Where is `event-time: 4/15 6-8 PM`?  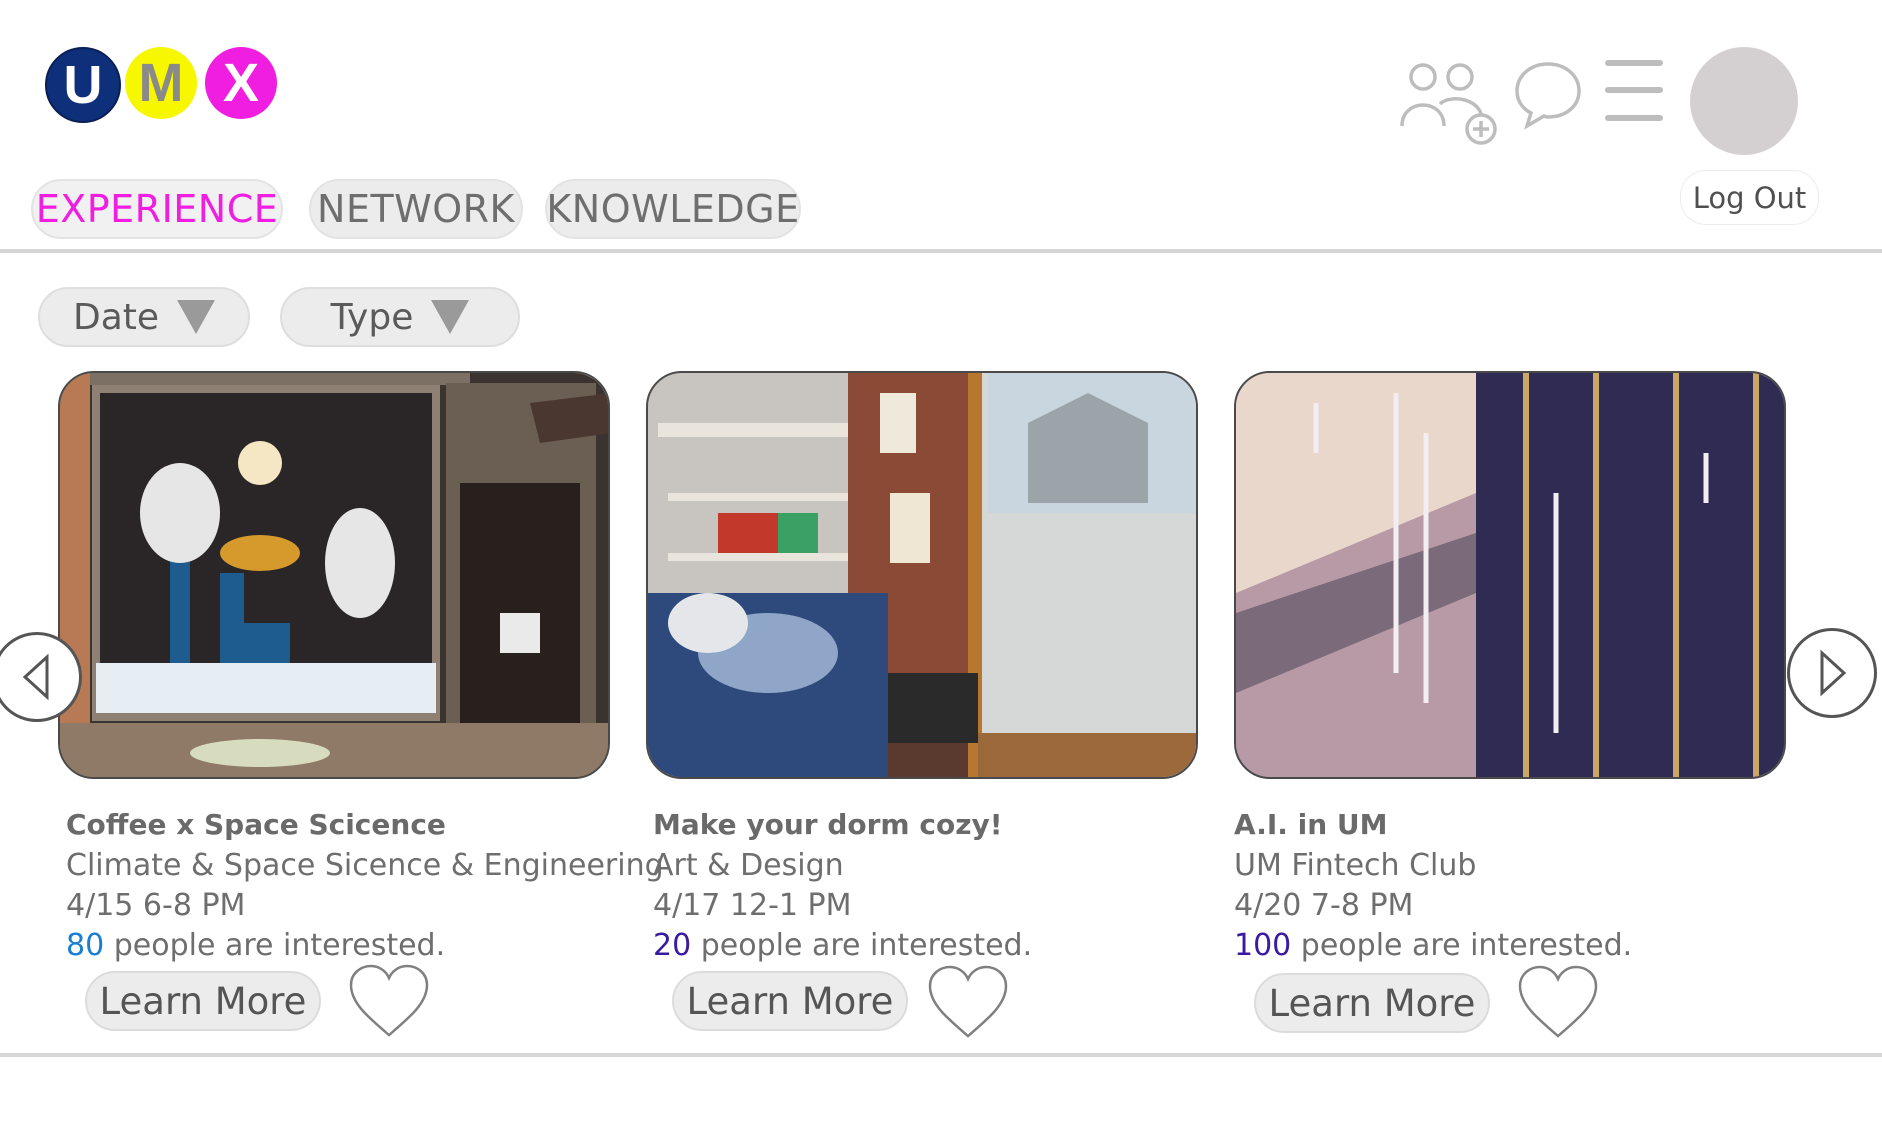
event-time: 4/15 6-8 PM is located at coordinates (156, 905).